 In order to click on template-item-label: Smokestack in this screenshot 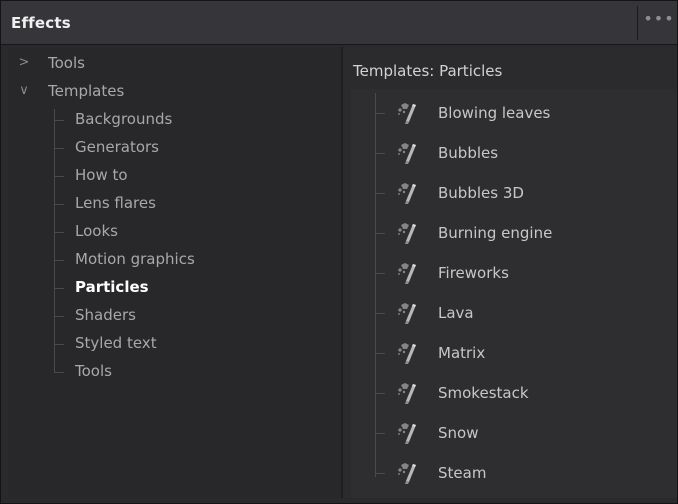, I will do `click(483, 393)`.